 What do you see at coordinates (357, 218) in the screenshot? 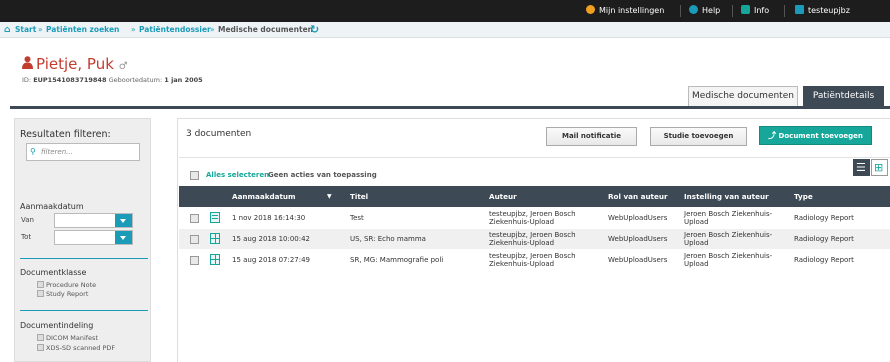
I see `cell-title: Test` at bounding box center [357, 218].